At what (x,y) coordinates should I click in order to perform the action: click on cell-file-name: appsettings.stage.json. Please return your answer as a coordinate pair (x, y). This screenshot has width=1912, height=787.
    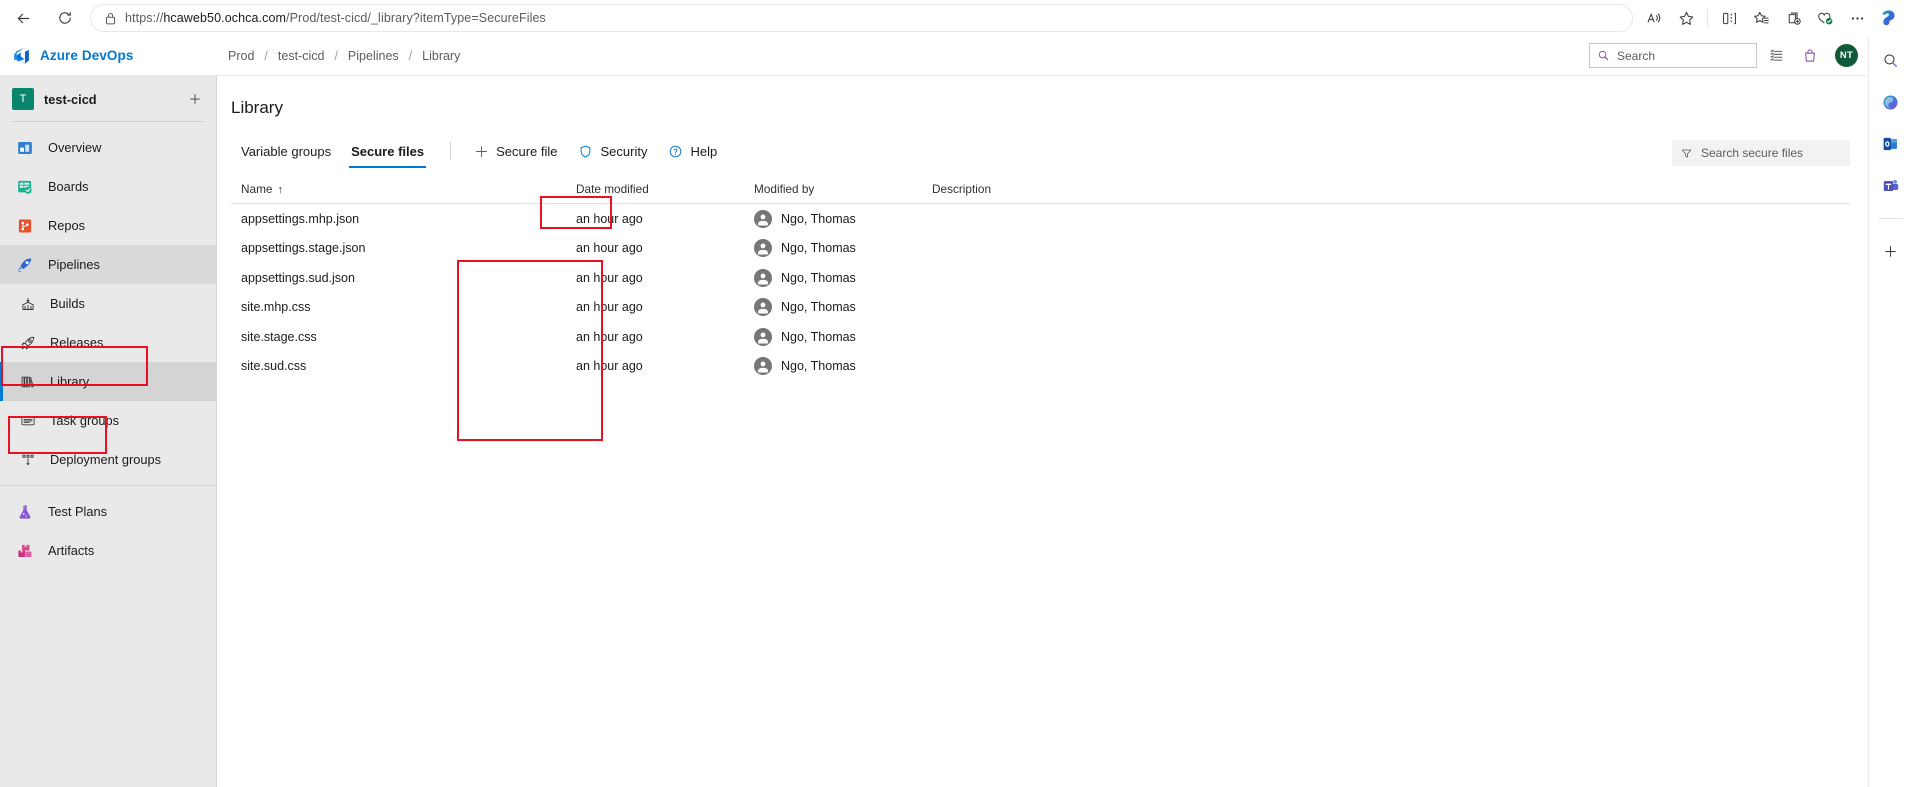
    Looking at the image, I should click on (403, 248).